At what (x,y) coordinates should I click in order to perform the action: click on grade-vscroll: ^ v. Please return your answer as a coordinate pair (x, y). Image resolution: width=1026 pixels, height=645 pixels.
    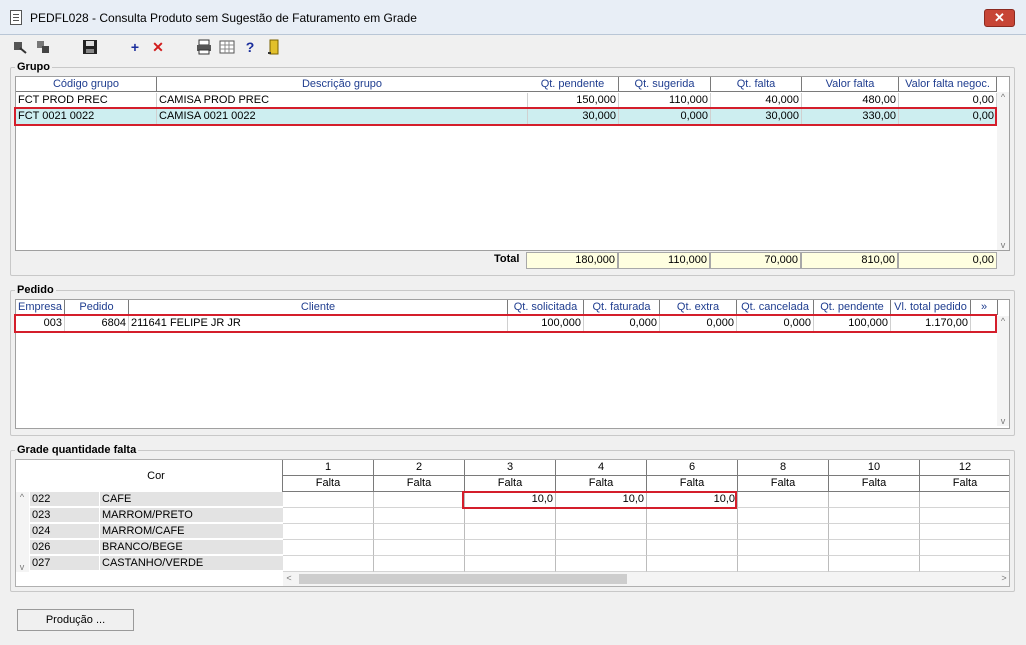
    Looking at the image, I should click on (22, 532).